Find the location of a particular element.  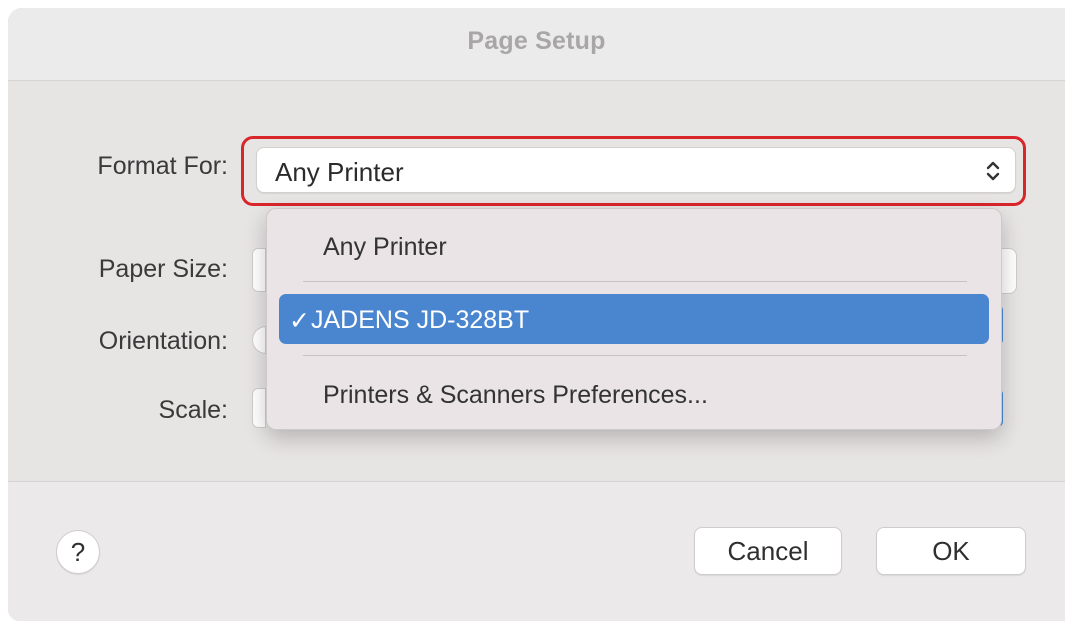

help-button: ? is located at coordinates (78, 552).